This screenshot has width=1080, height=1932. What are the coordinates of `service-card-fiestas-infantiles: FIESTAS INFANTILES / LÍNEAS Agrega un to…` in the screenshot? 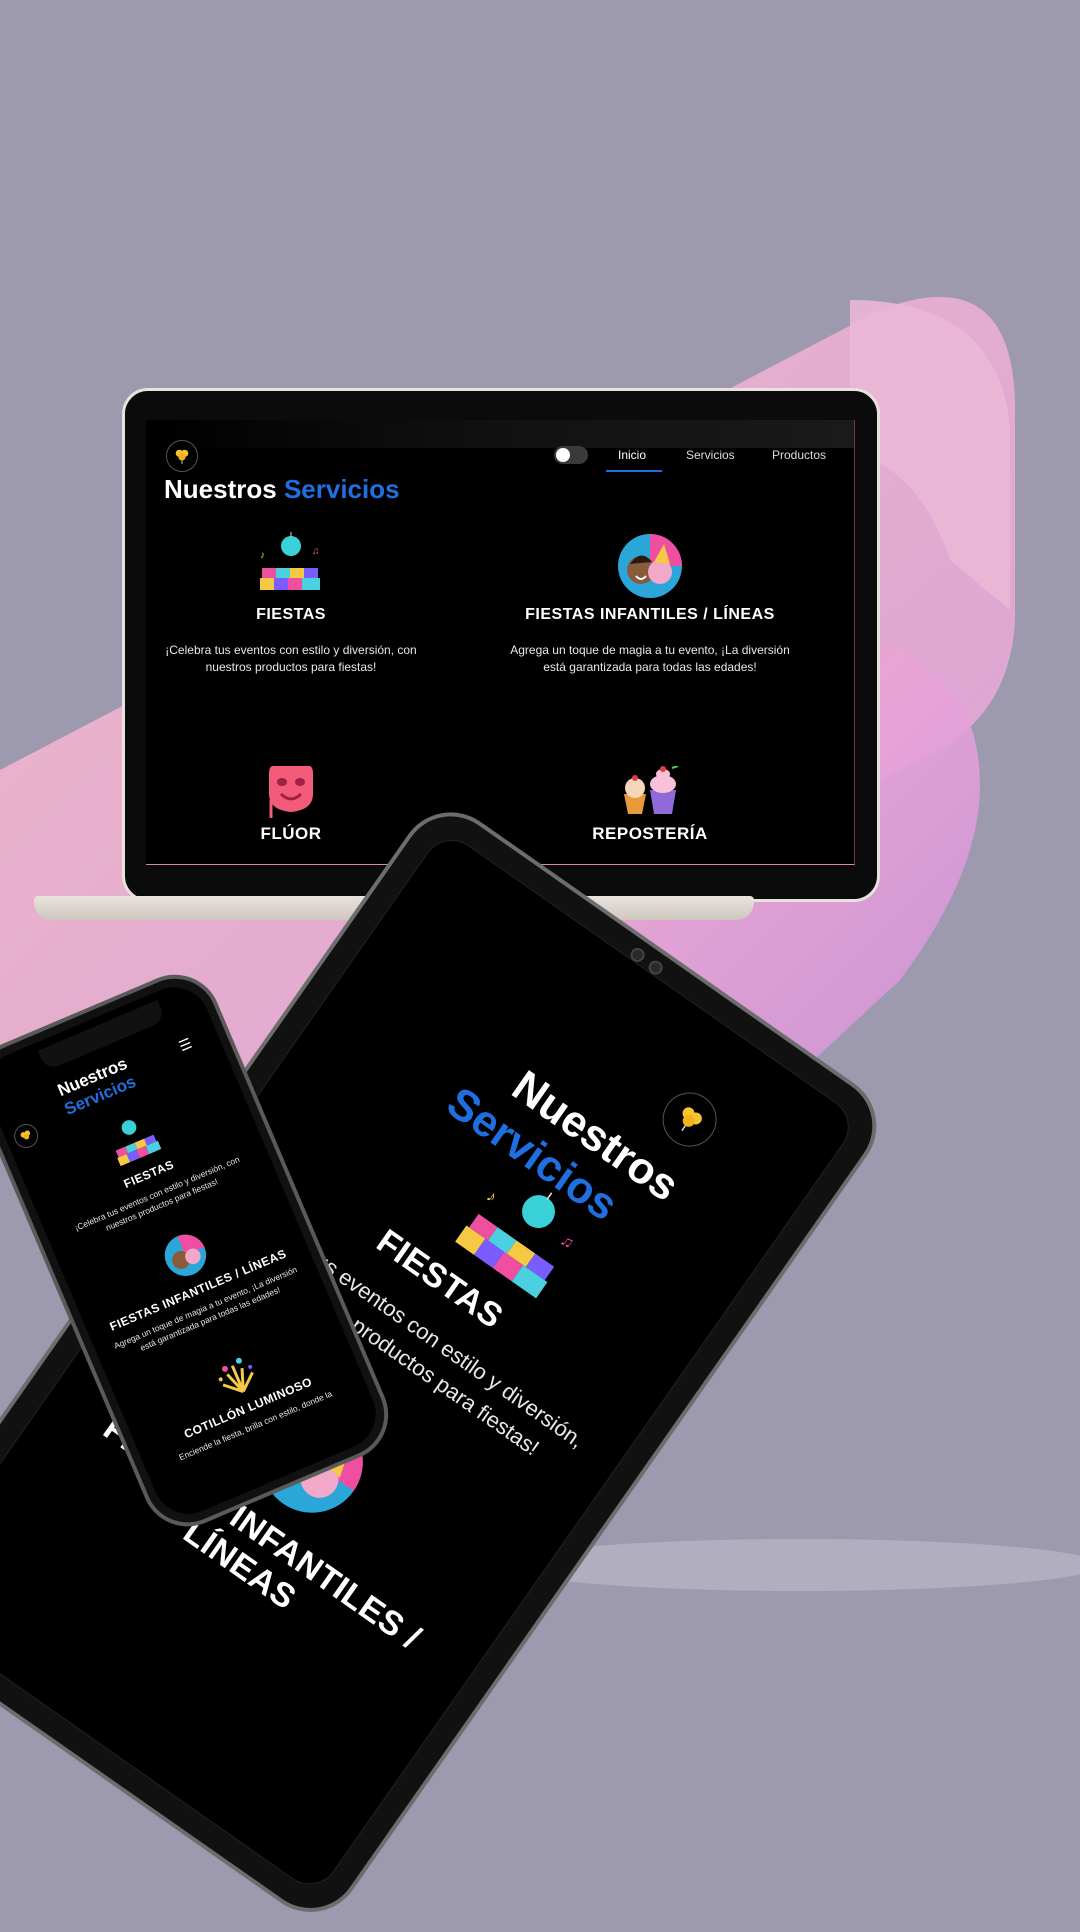 It's located at (650, 604).